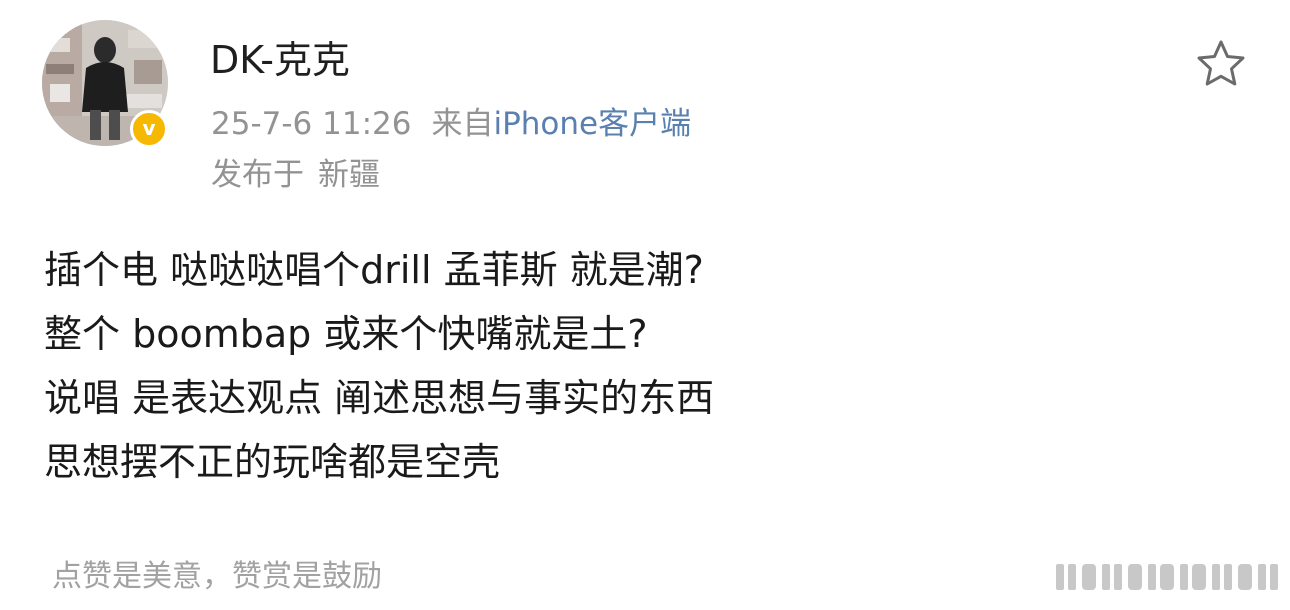  I want to click on post-location: 发布于 新疆, so click(295, 175).